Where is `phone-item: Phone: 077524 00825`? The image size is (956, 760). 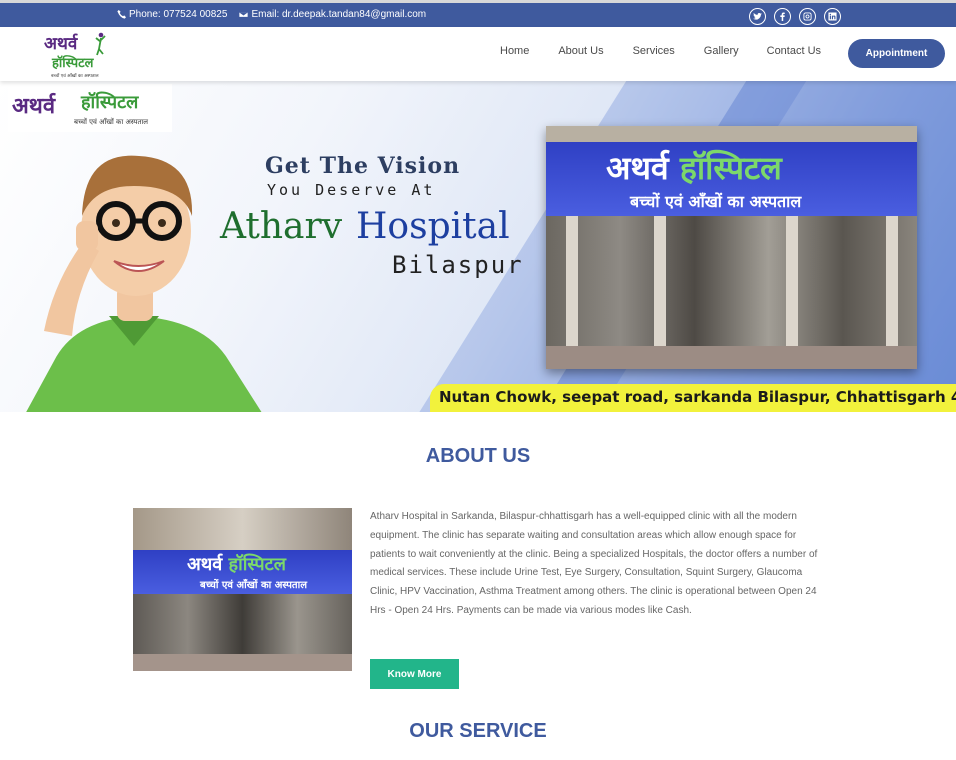 phone-item: Phone: 077524 00825 is located at coordinates (172, 14).